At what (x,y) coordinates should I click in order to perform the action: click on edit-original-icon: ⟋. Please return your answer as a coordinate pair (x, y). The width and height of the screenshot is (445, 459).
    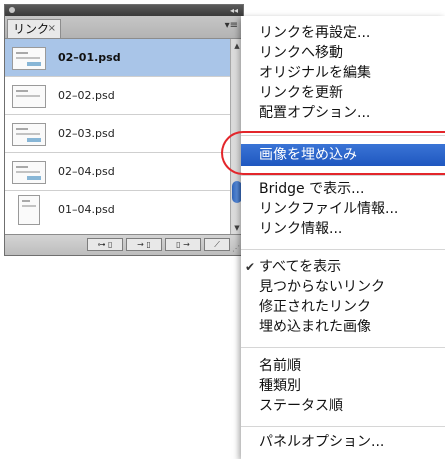
    Looking at the image, I should click on (217, 244).